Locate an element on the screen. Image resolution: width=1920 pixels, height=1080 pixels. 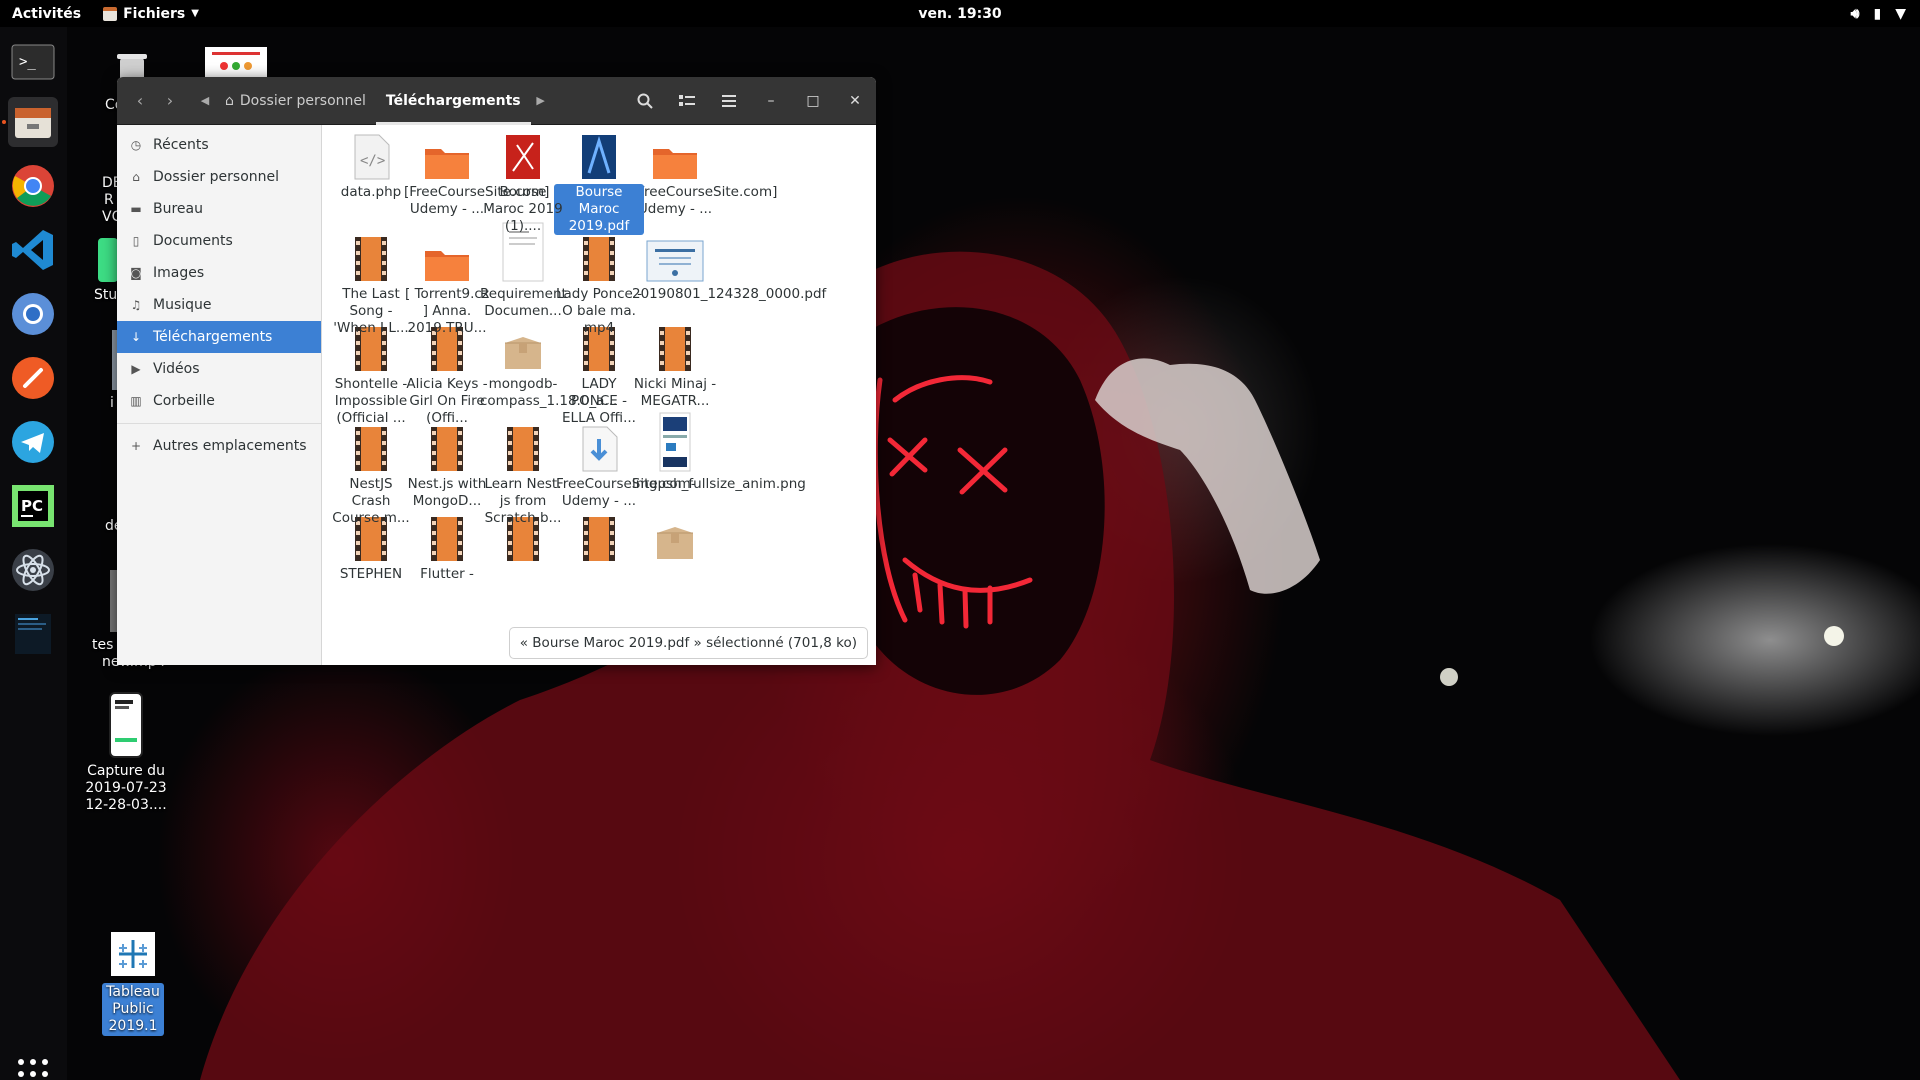
trash-icon: ▥ is located at coordinates (136, 401).